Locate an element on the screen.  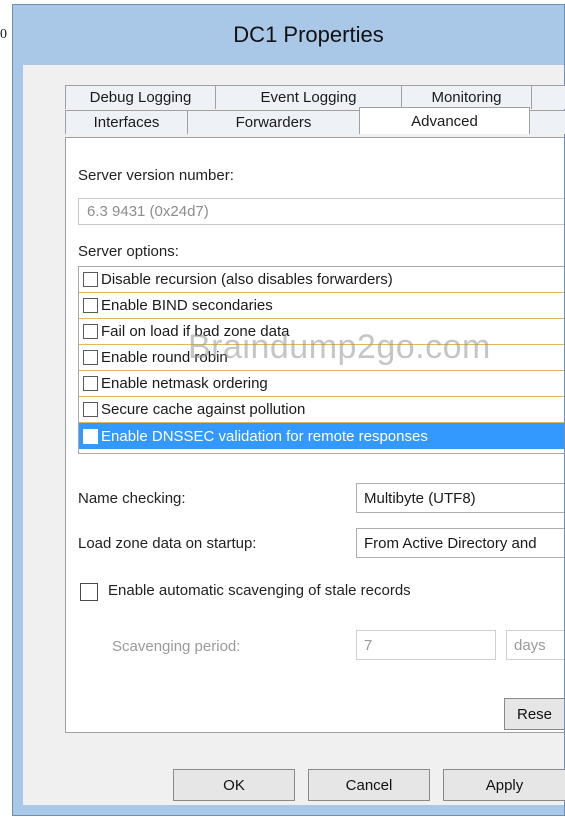
ok-button: OK is located at coordinates (234, 785).